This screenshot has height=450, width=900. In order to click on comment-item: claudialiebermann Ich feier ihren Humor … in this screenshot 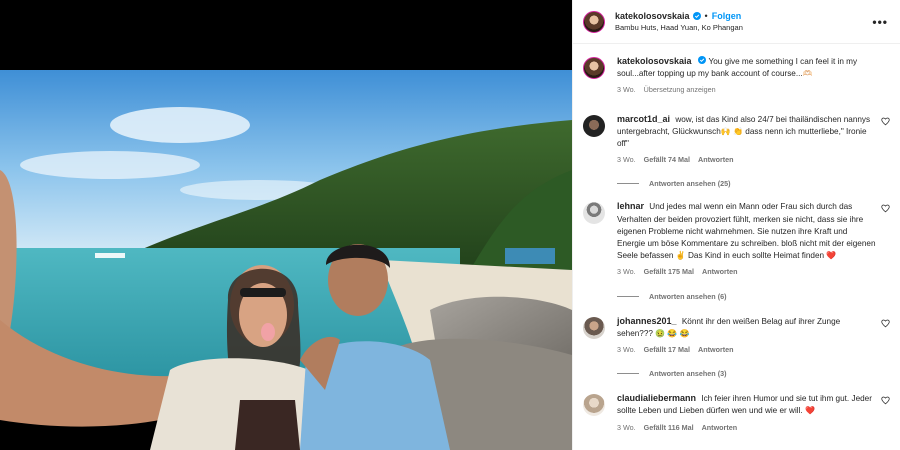, I will do `click(736, 413)`.